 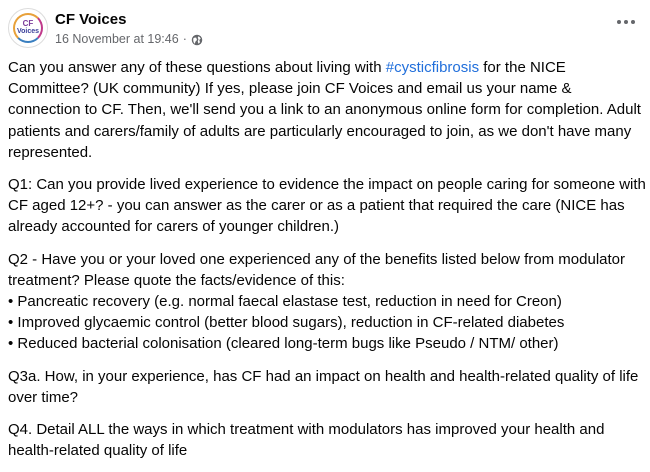 I want to click on avatar-text-cf: CF, so click(x=28, y=23).